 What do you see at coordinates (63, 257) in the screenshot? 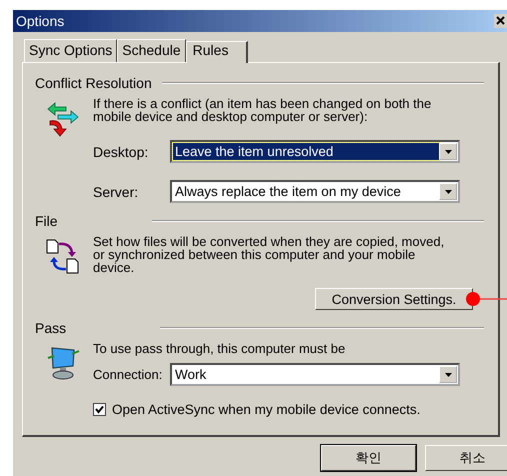
I see `file-convert-icon` at bounding box center [63, 257].